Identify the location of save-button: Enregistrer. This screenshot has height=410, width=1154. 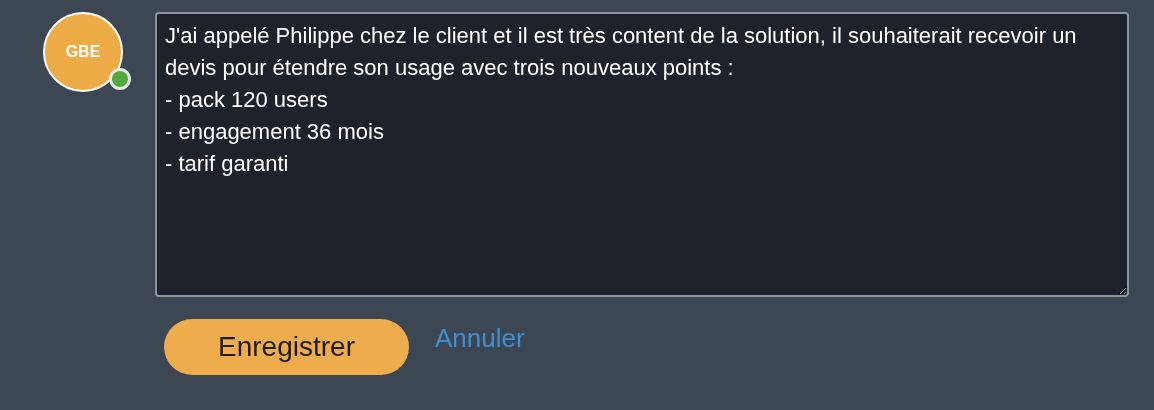
(286, 347).